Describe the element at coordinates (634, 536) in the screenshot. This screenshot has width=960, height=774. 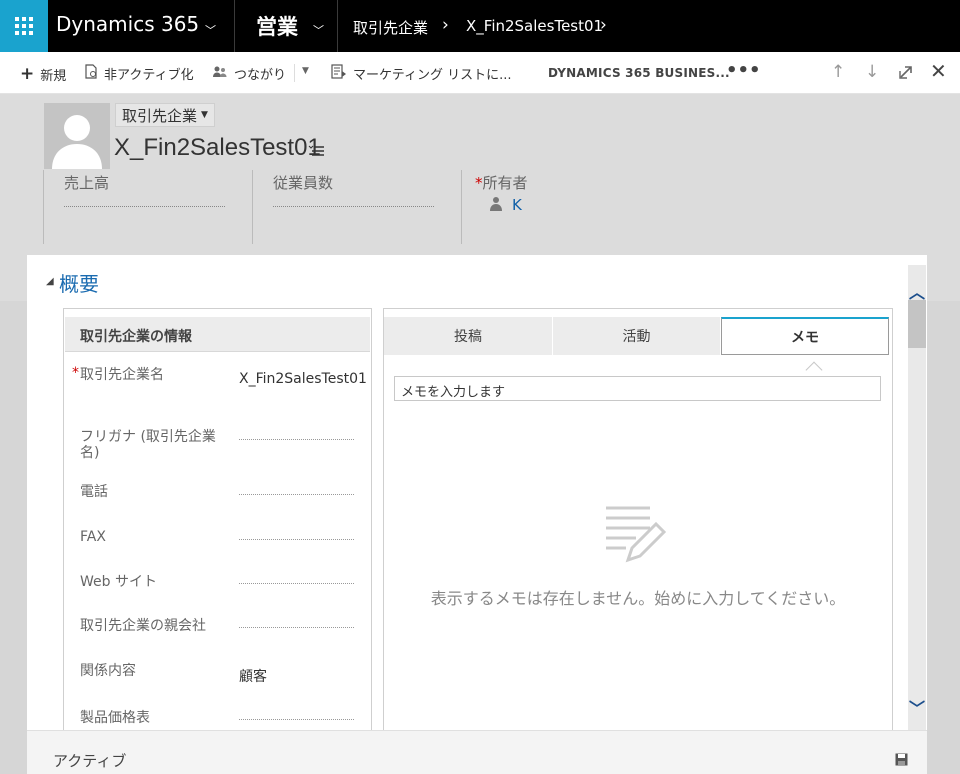
I see `note-pencil-icon` at that location.